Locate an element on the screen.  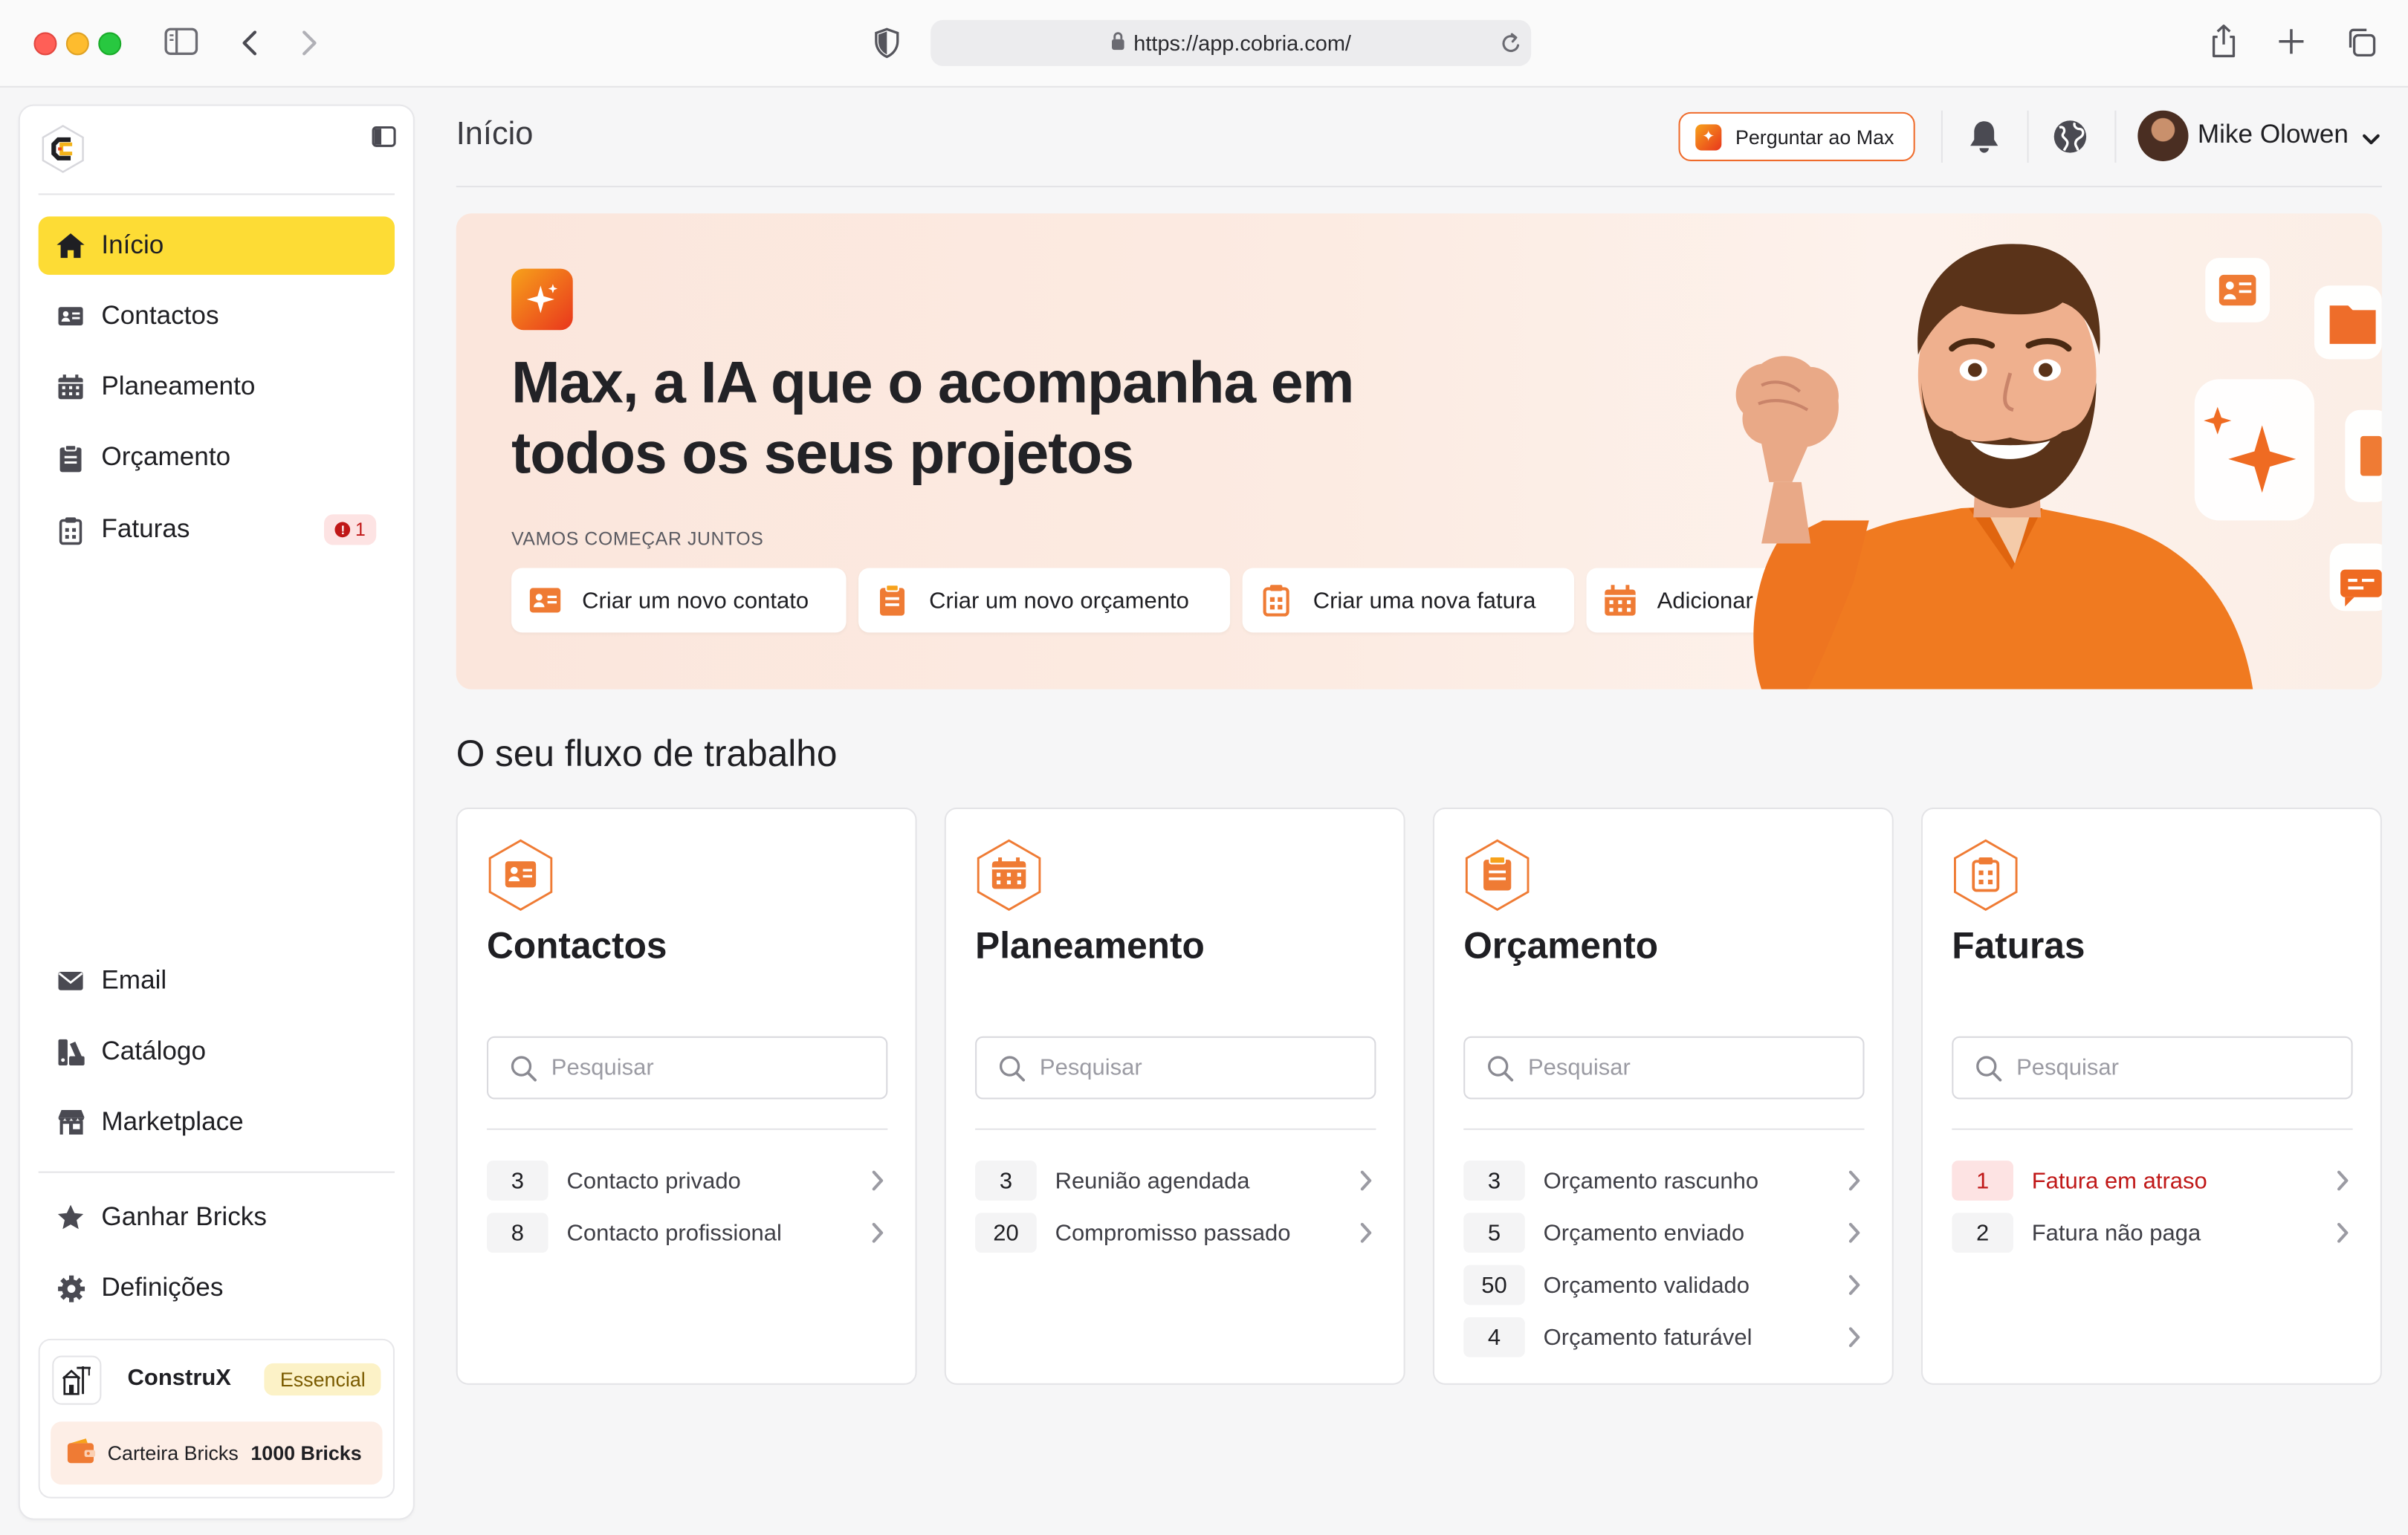
hero-title-line: Max, a IA que o acompanha em is located at coordinates (932, 383).